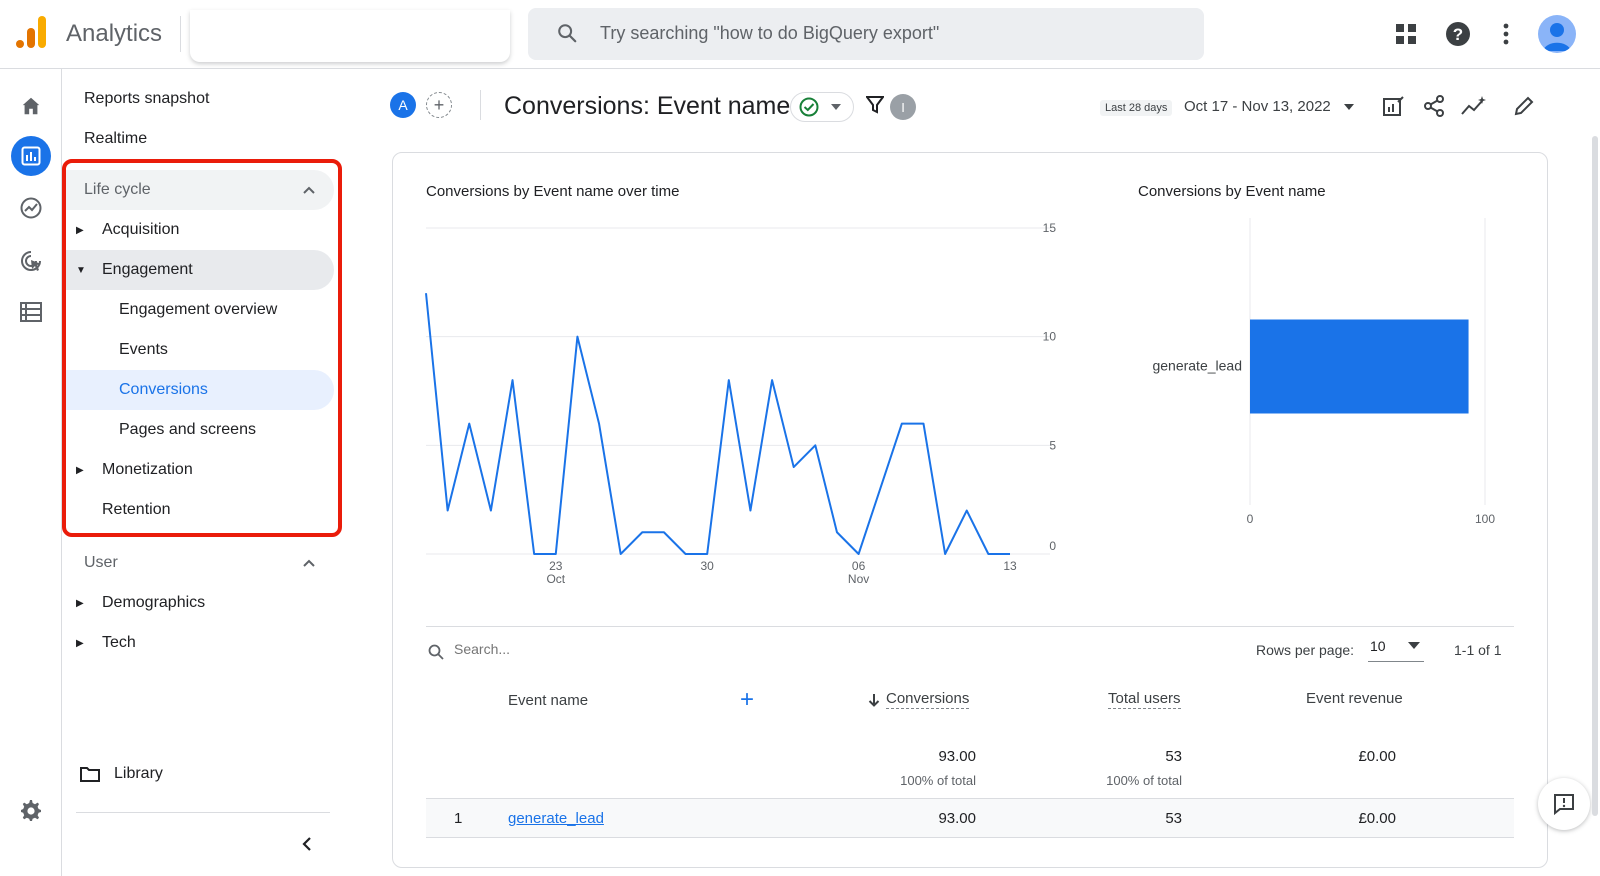 This screenshot has width=1600, height=876. I want to click on account-picker, so click(350, 36).